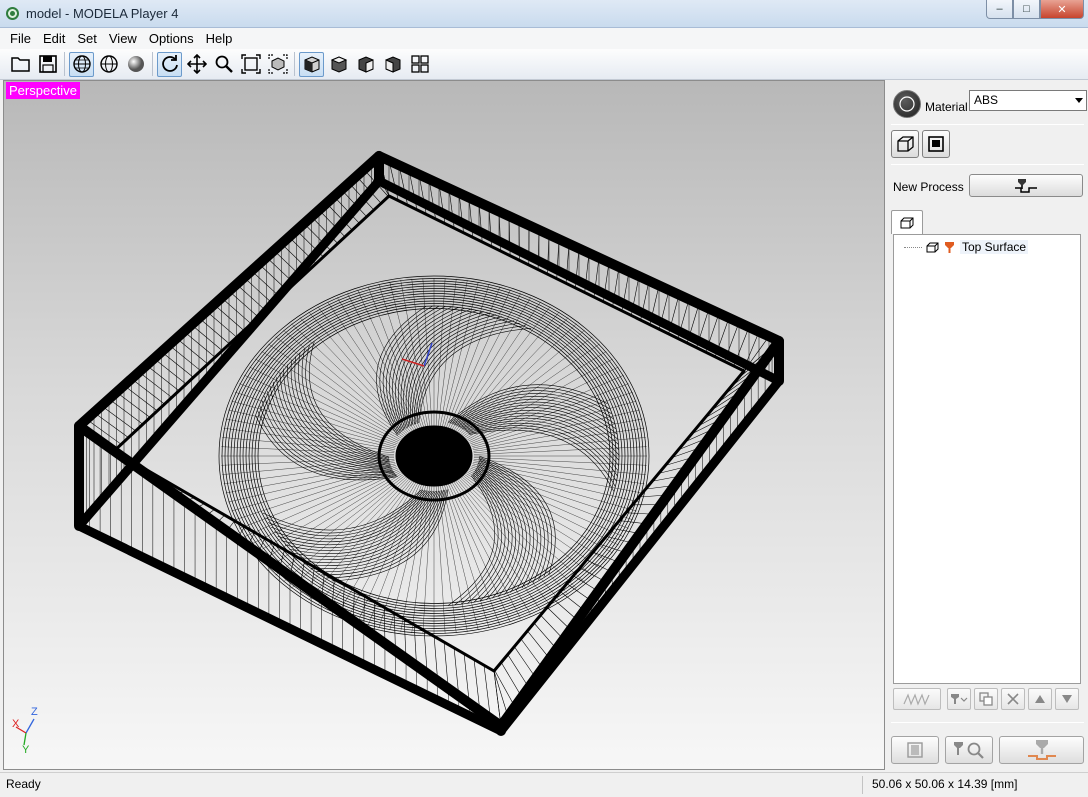  I want to click on copy-process-button, so click(986, 699).